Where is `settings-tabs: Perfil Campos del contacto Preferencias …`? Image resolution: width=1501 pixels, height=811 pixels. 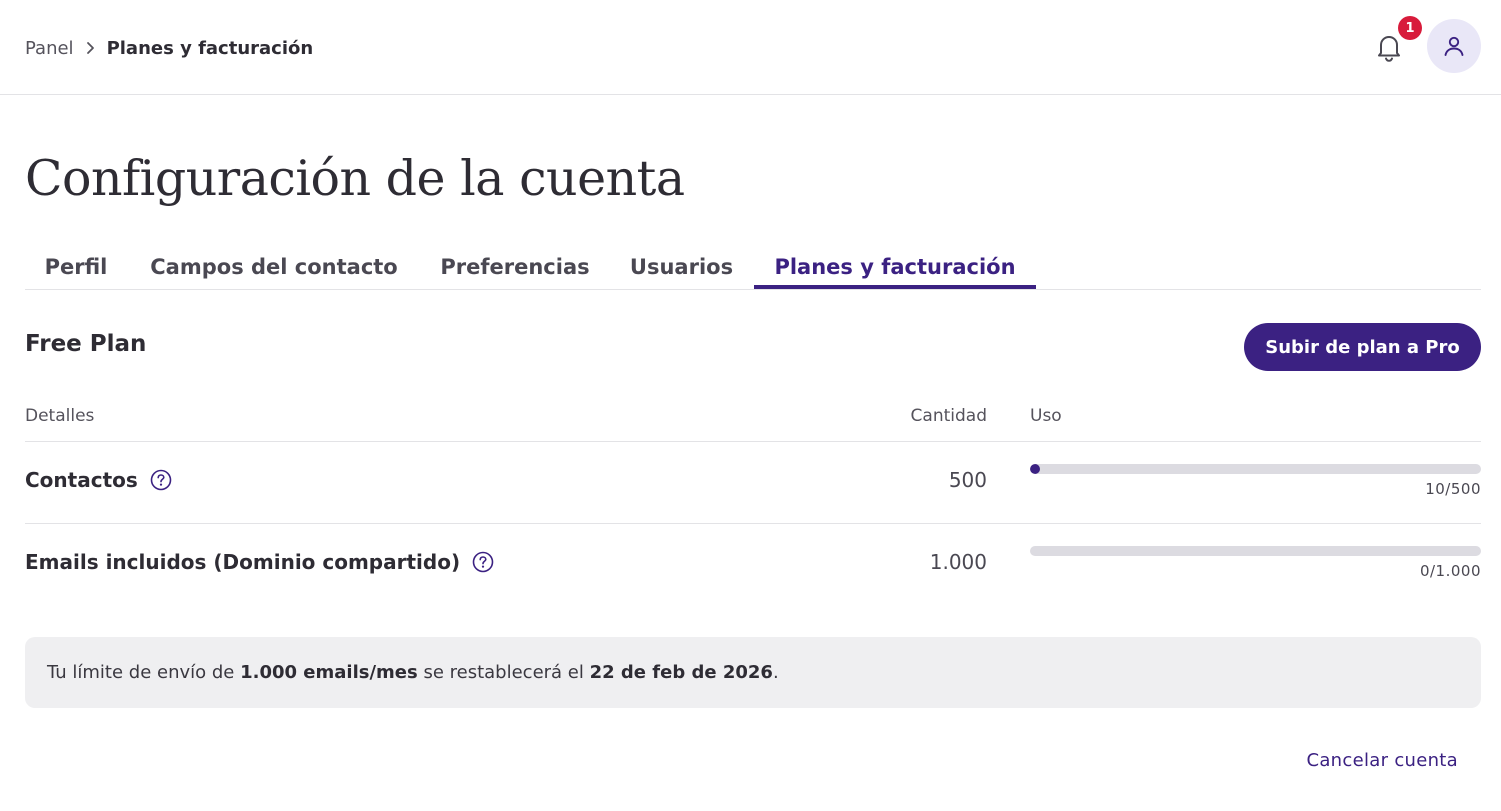
settings-tabs: Perfil Campos del contacto Preferencias … is located at coordinates (753, 270).